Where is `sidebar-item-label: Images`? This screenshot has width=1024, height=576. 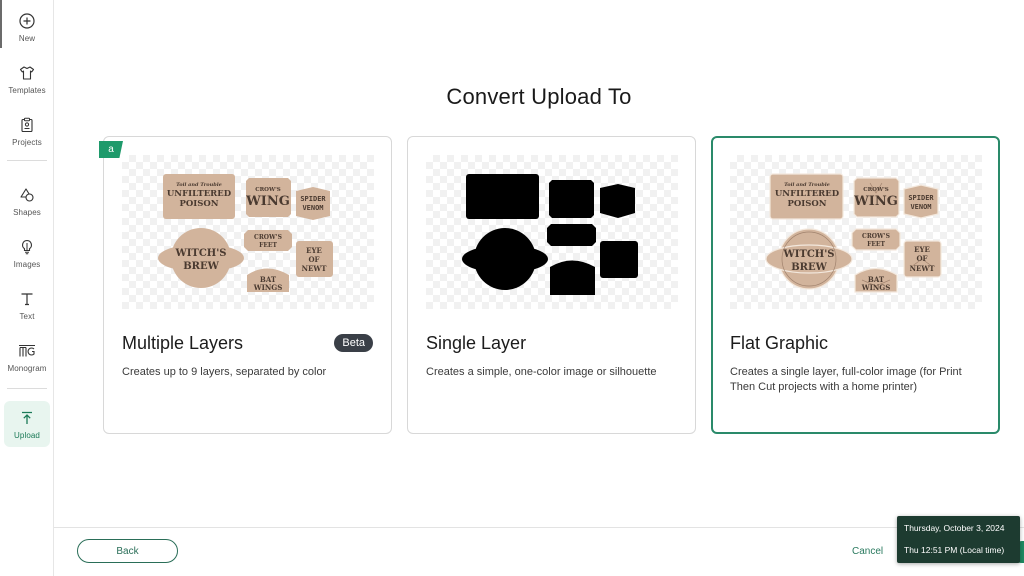
sidebar-item-label: Images is located at coordinates (27, 264).